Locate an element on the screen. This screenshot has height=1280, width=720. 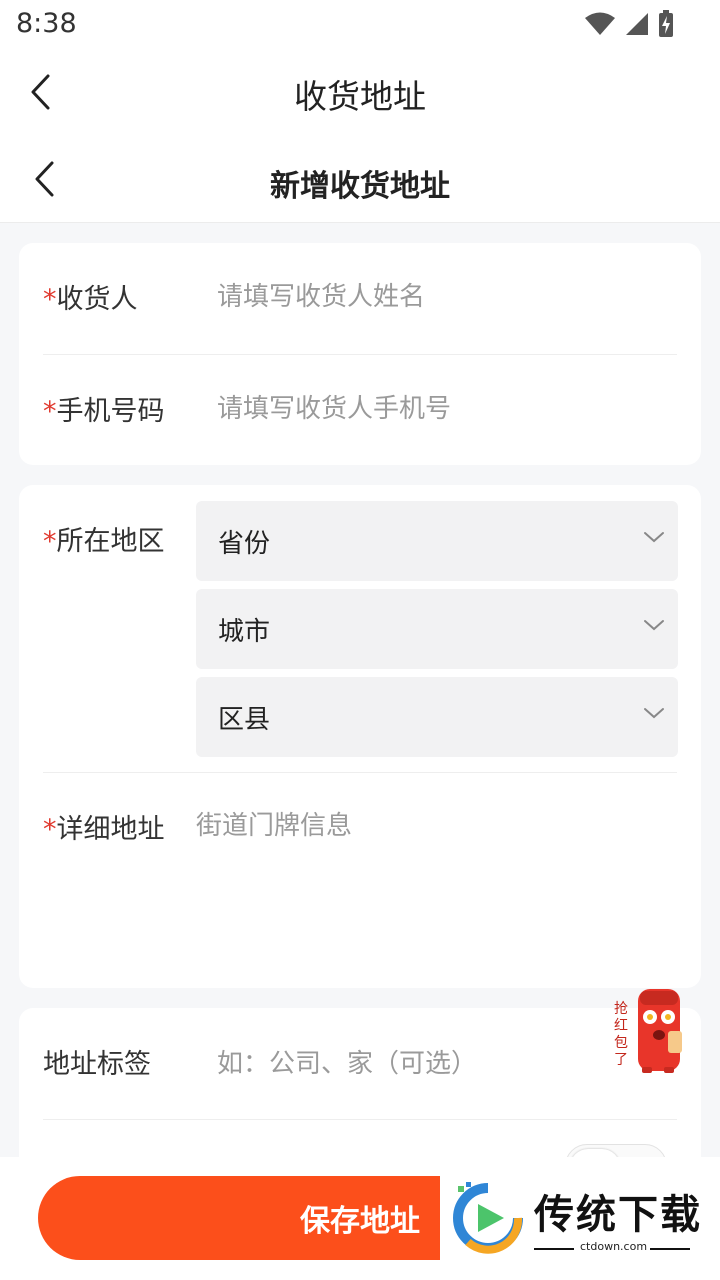
city-select: 城市 is located at coordinates (437, 629).